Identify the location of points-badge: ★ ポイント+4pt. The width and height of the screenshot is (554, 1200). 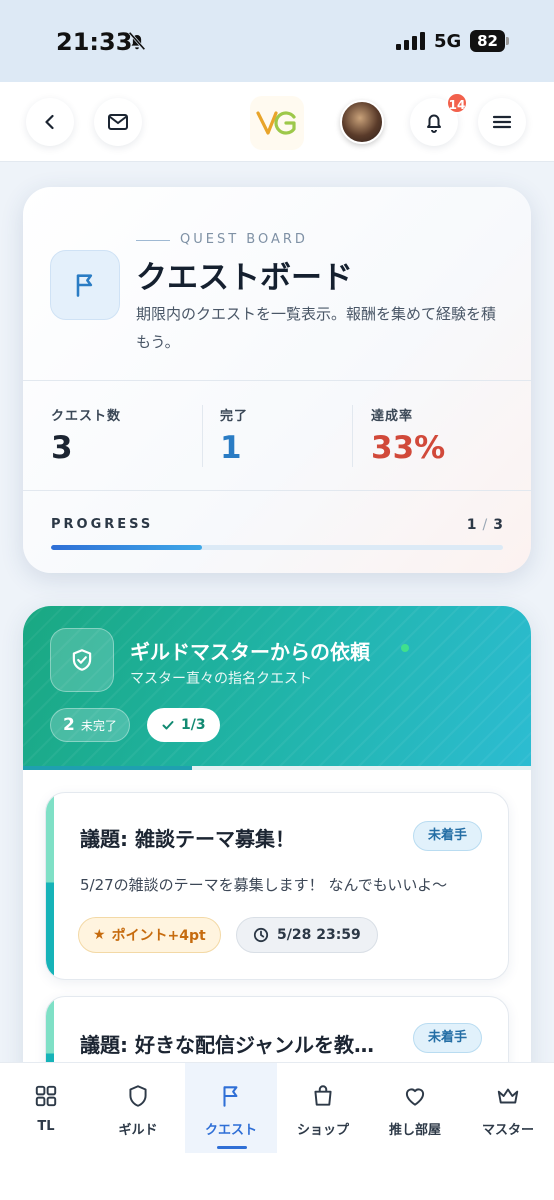
(149, 935).